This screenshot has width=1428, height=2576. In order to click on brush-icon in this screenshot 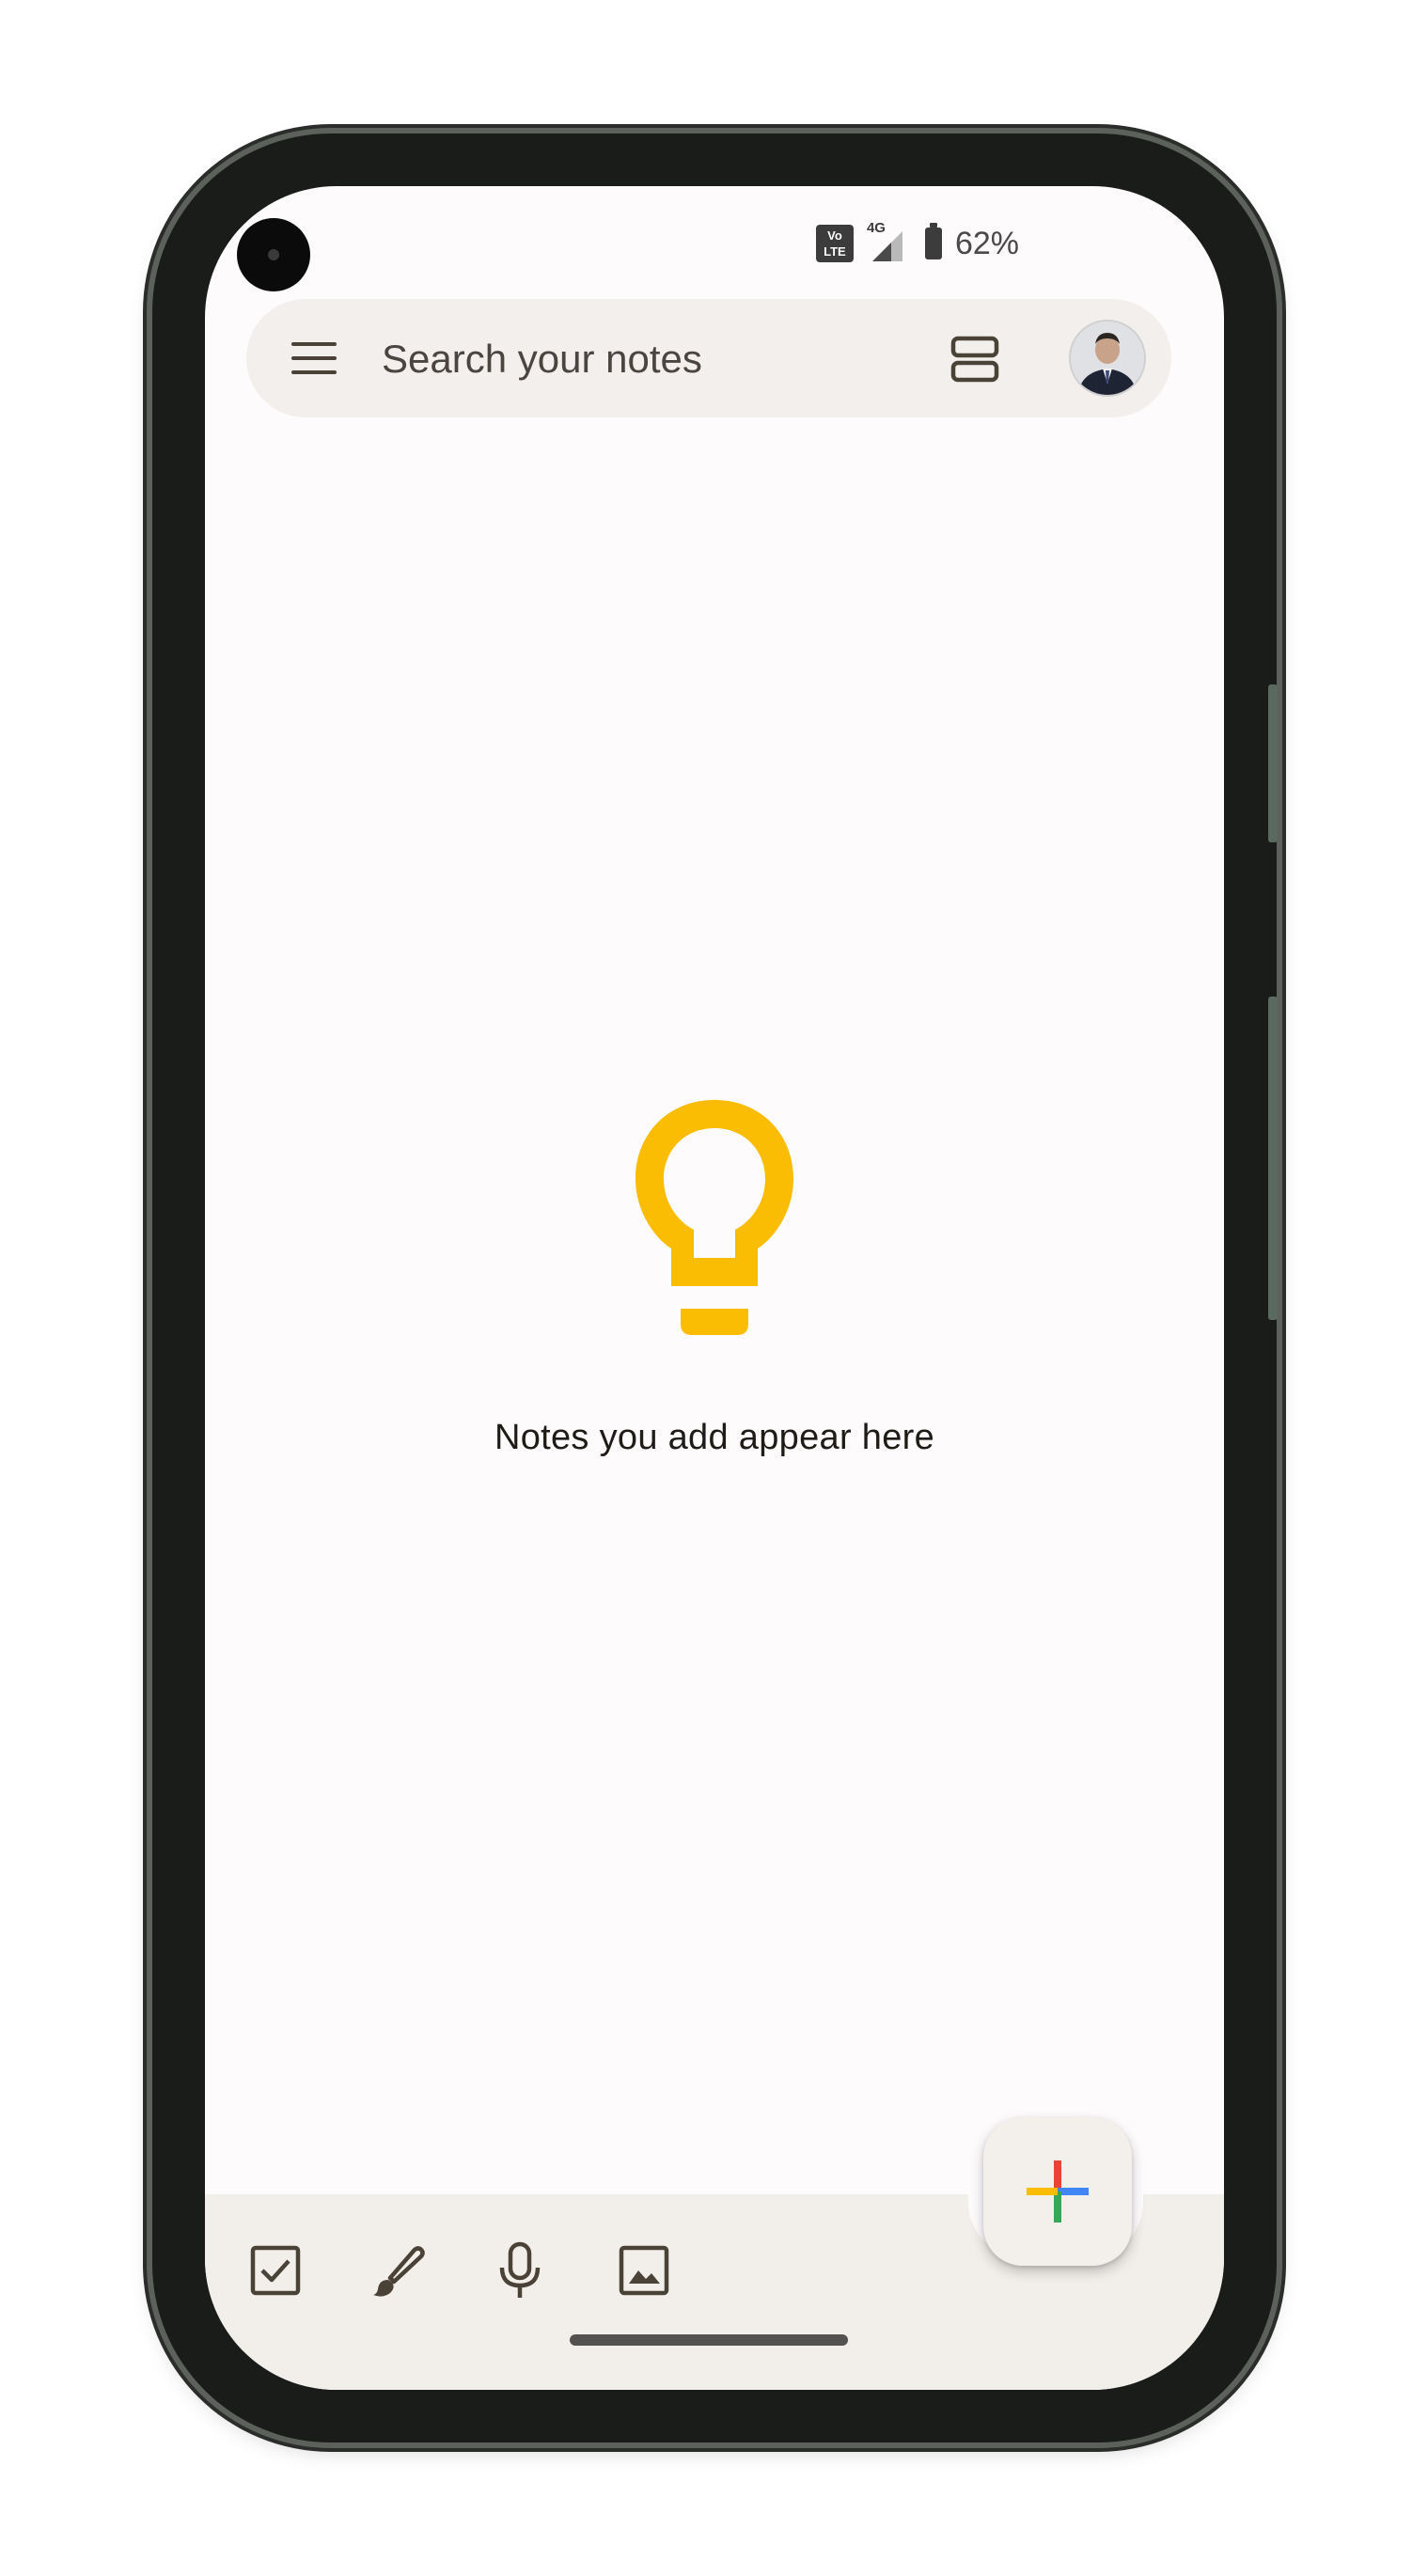, I will do `click(399, 2272)`.